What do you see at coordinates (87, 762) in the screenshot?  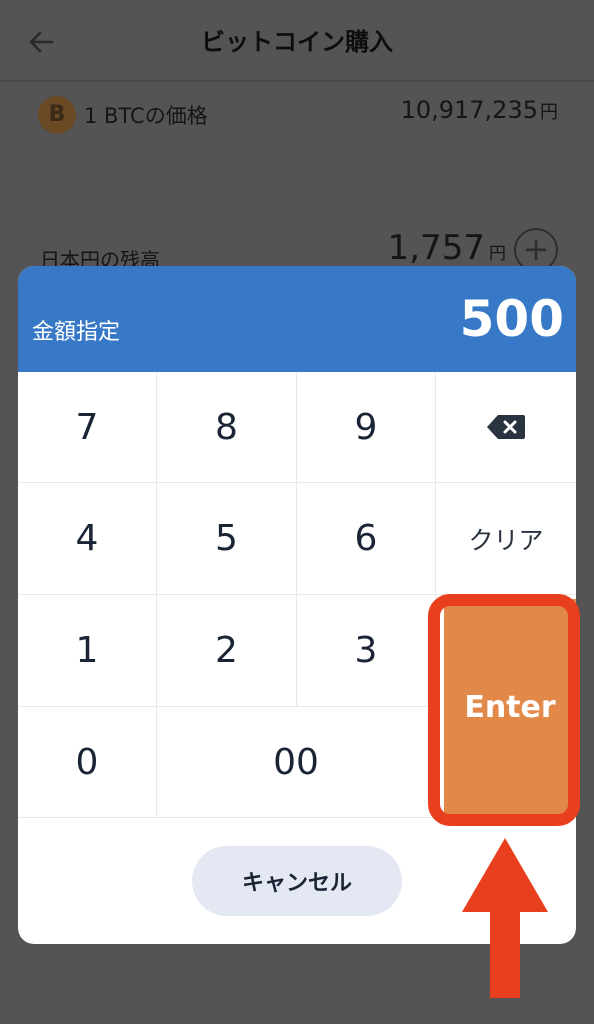 I see `key-0: 0` at bounding box center [87, 762].